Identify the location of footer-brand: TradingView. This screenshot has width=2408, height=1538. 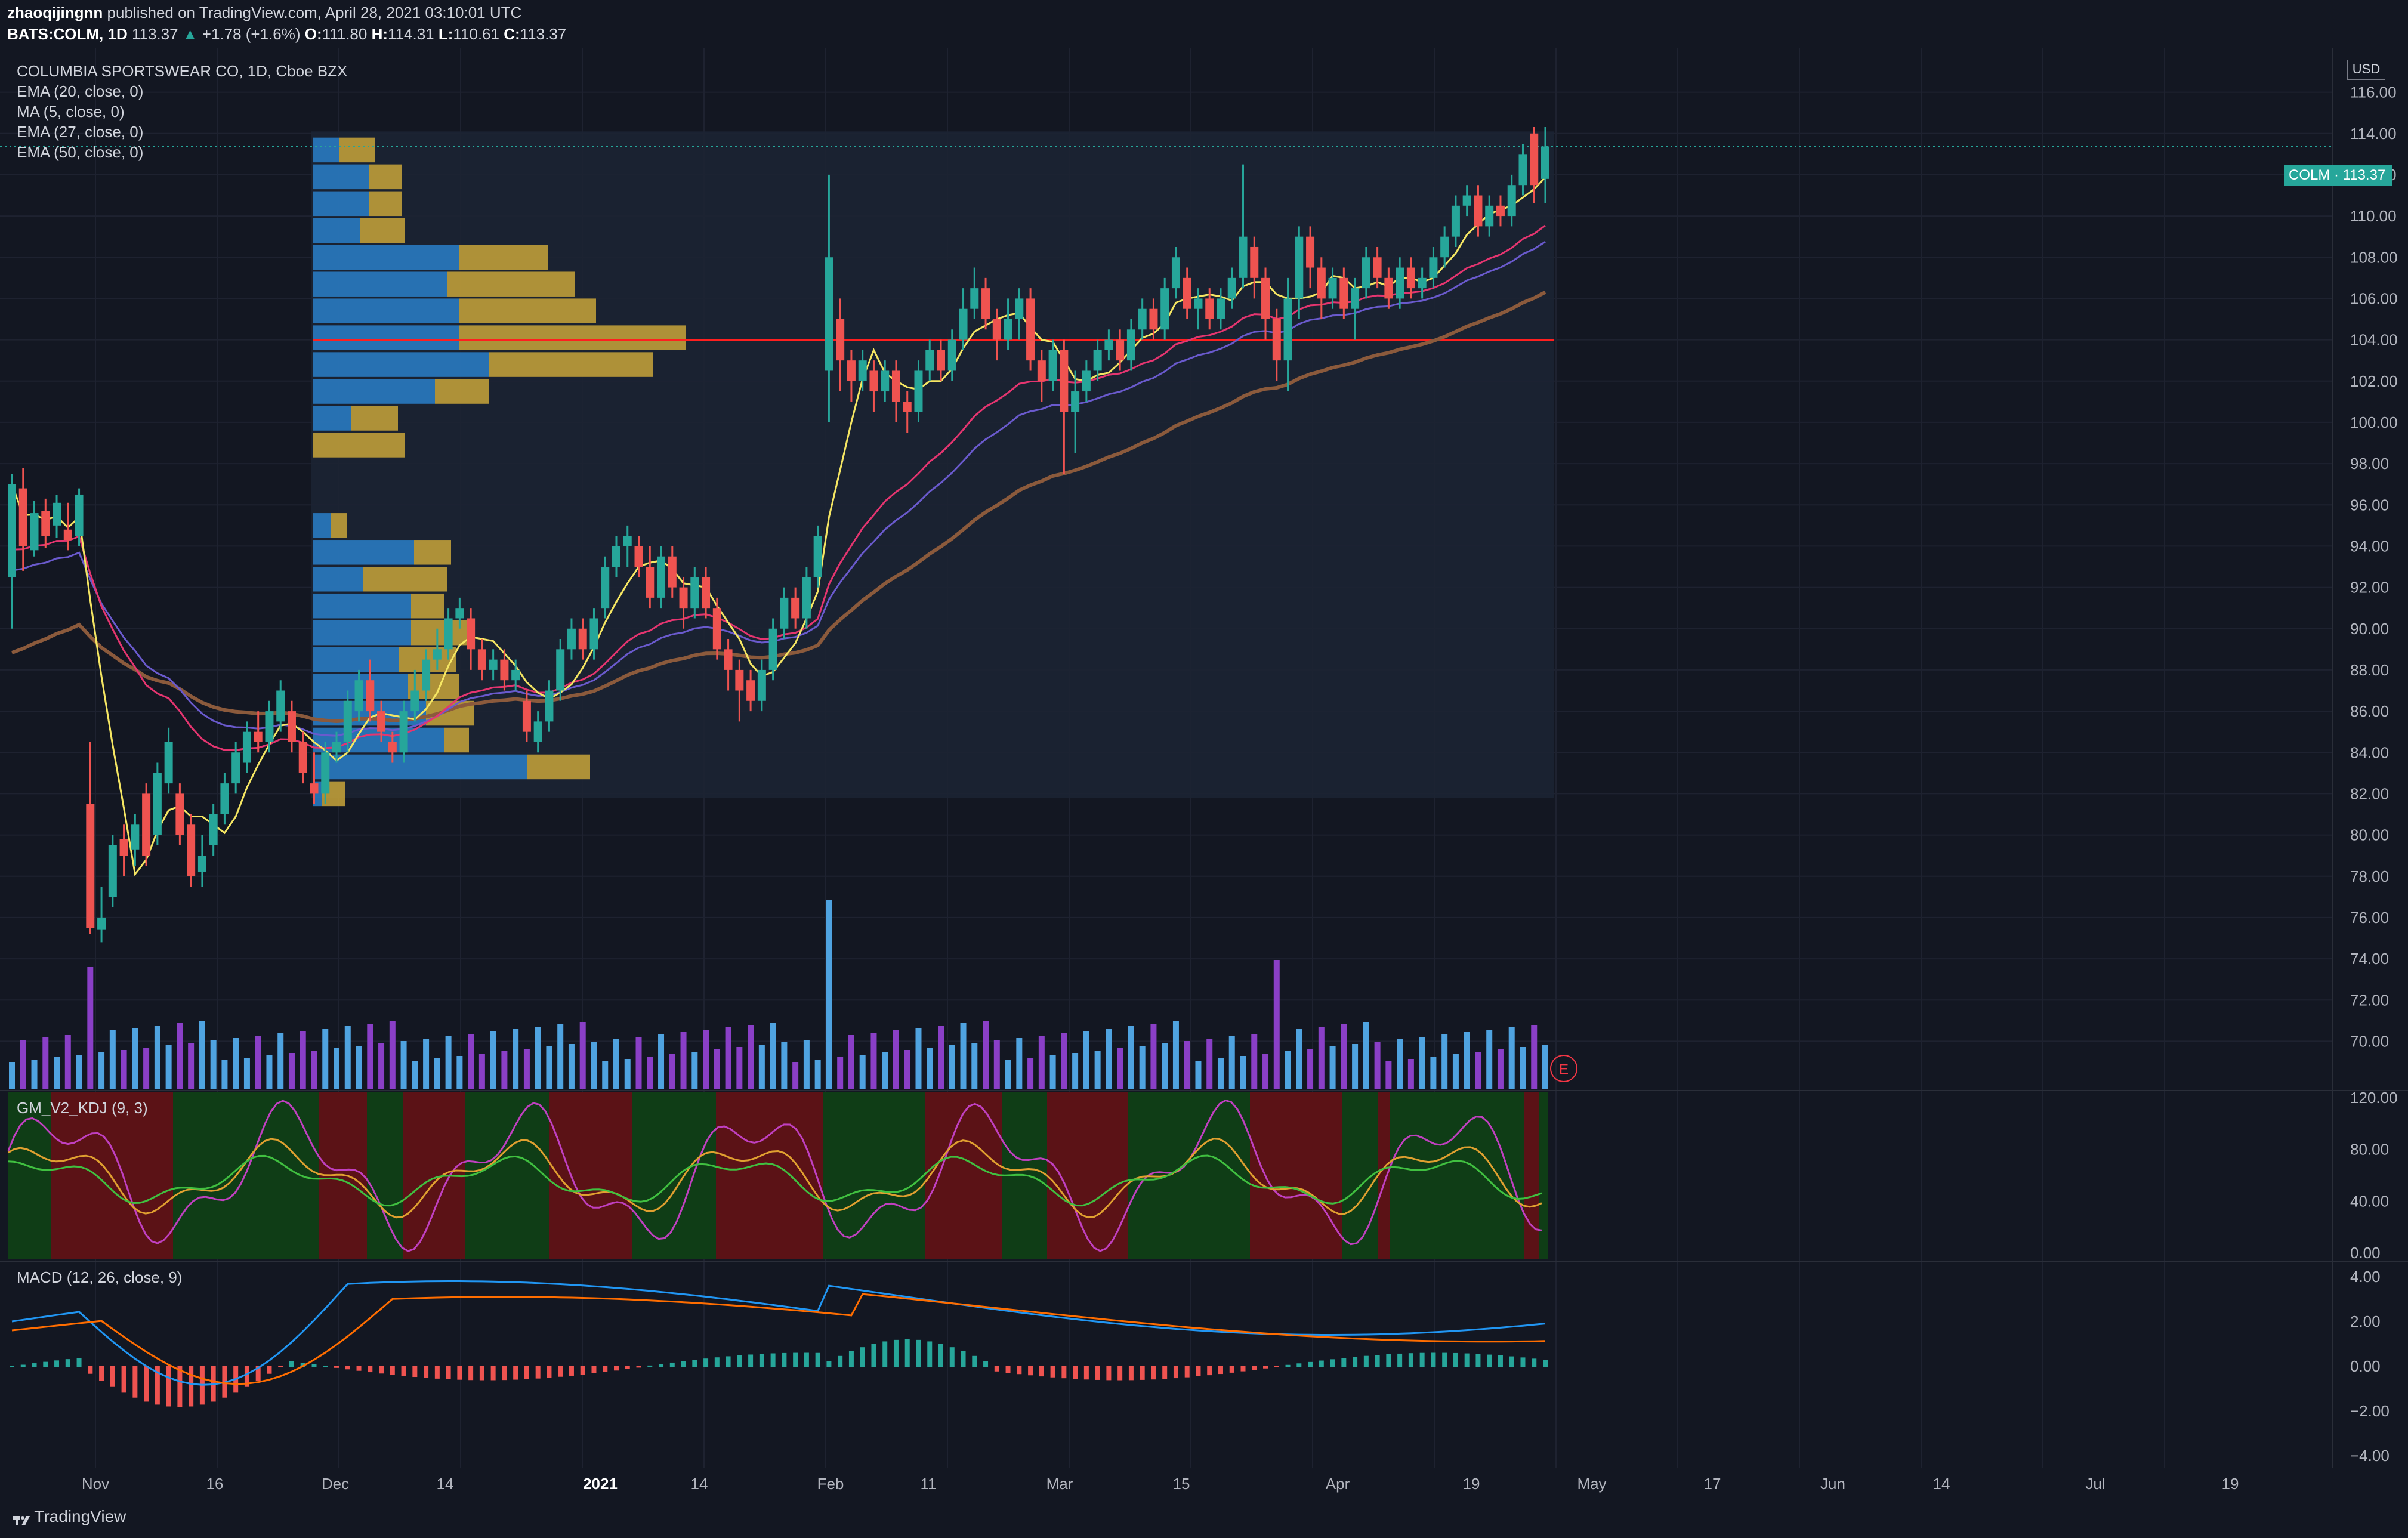
(80, 1516).